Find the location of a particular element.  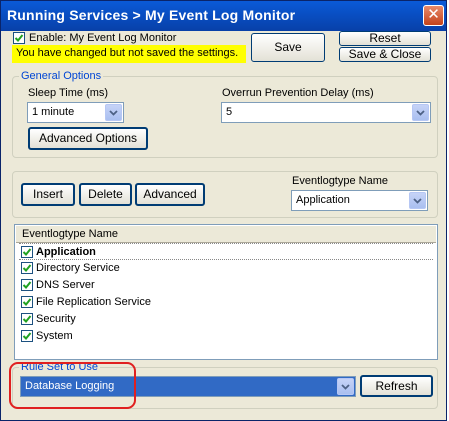

sleep-time-select: 1 minute is located at coordinates (75, 112).